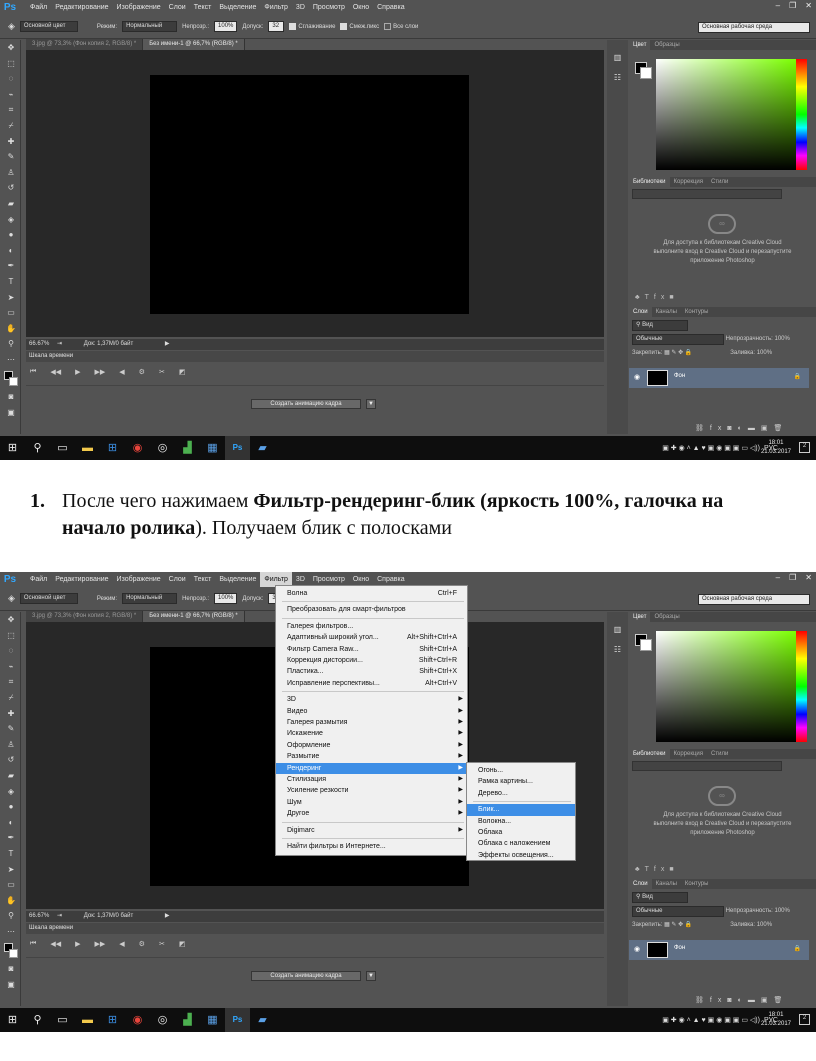 This screenshot has width=816, height=1061. Describe the element at coordinates (390, 7) in the screenshot. I see `menu-help: Справка` at that location.